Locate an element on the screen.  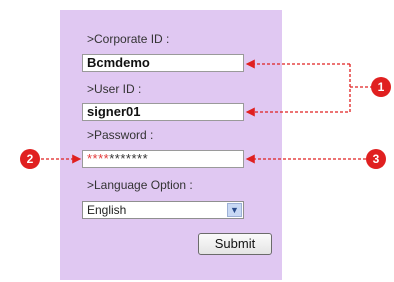
callout-badge-1: 1 is located at coordinates (381, 87).